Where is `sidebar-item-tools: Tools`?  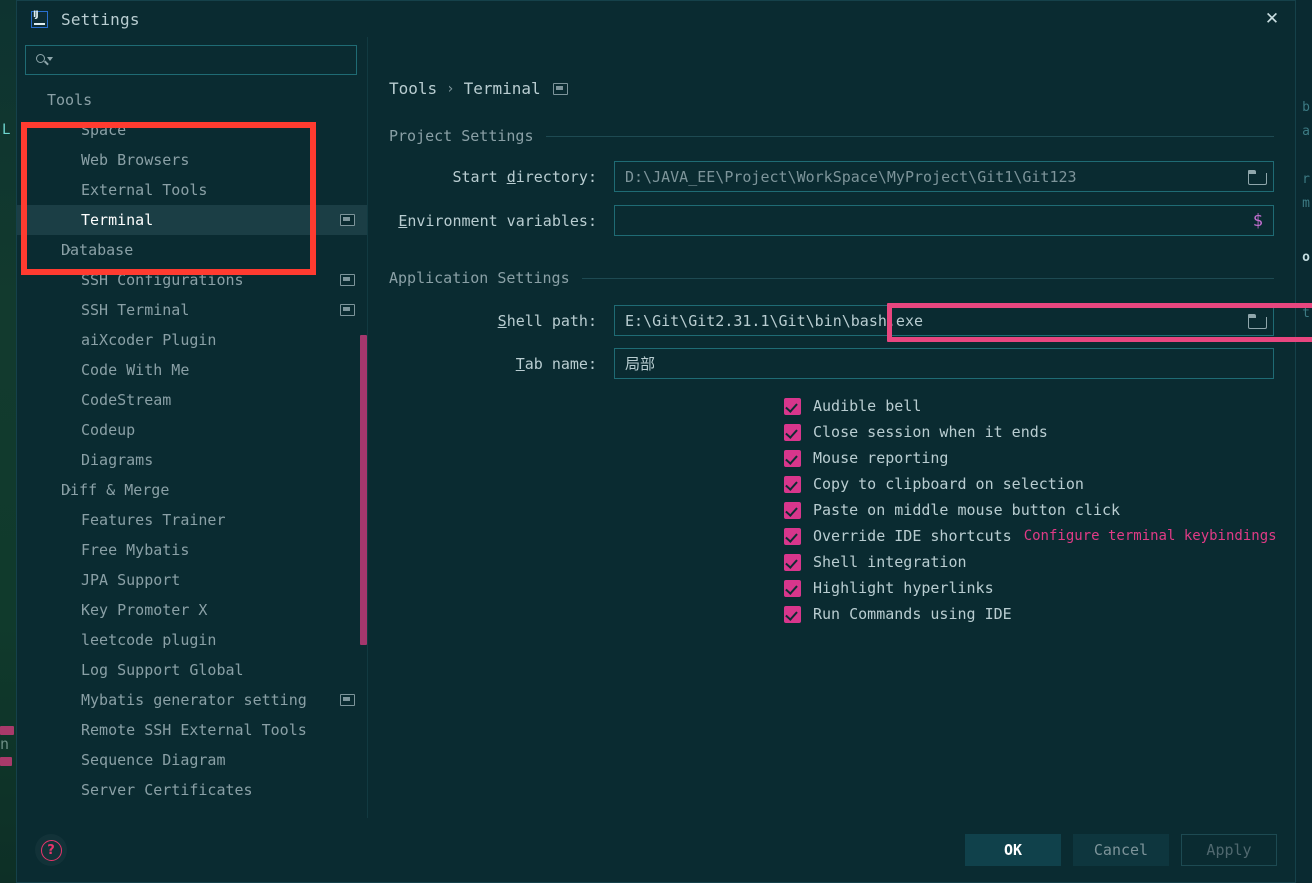 sidebar-item-tools: Tools is located at coordinates (192, 100).